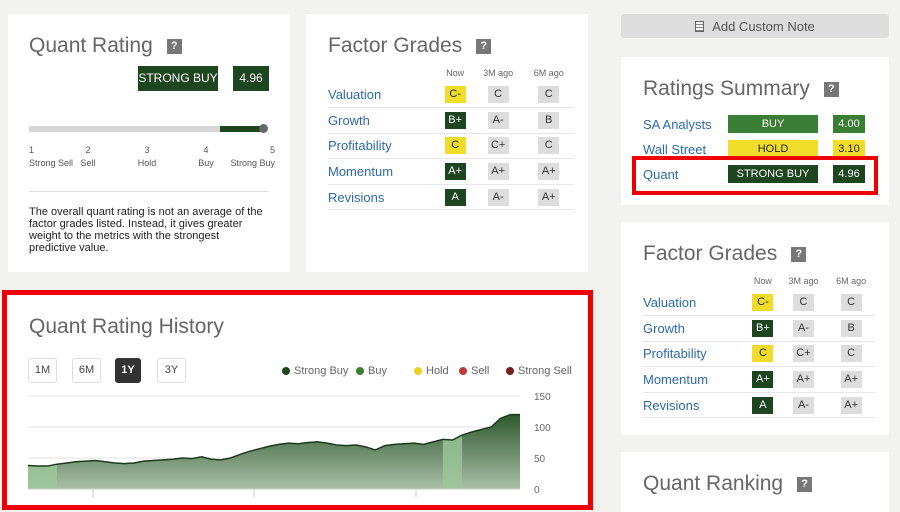 The width and height of the screenshot is (900, 512). Describe the element at coordinates (178, 78) in the screenshot. I see `rating-badge: STRONG BUY` at that location.